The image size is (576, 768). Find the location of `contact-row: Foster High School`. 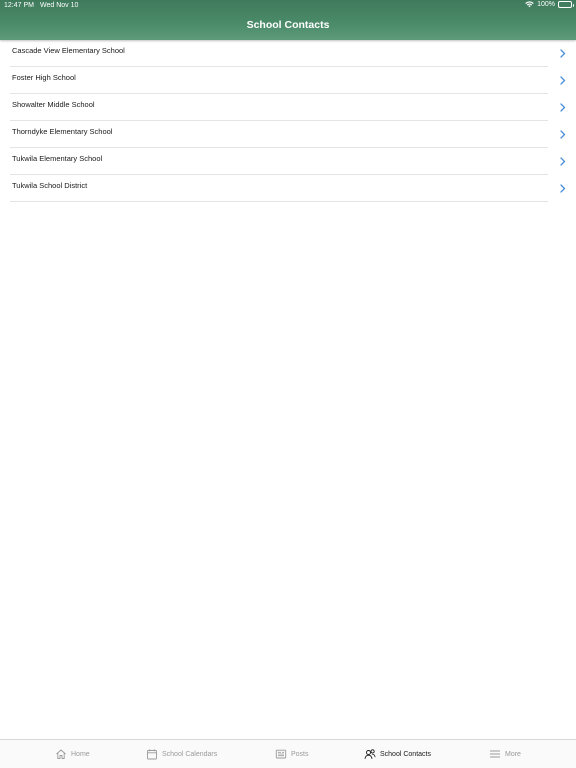

contact-row: Foster High School is located at coordinates (288, 80).